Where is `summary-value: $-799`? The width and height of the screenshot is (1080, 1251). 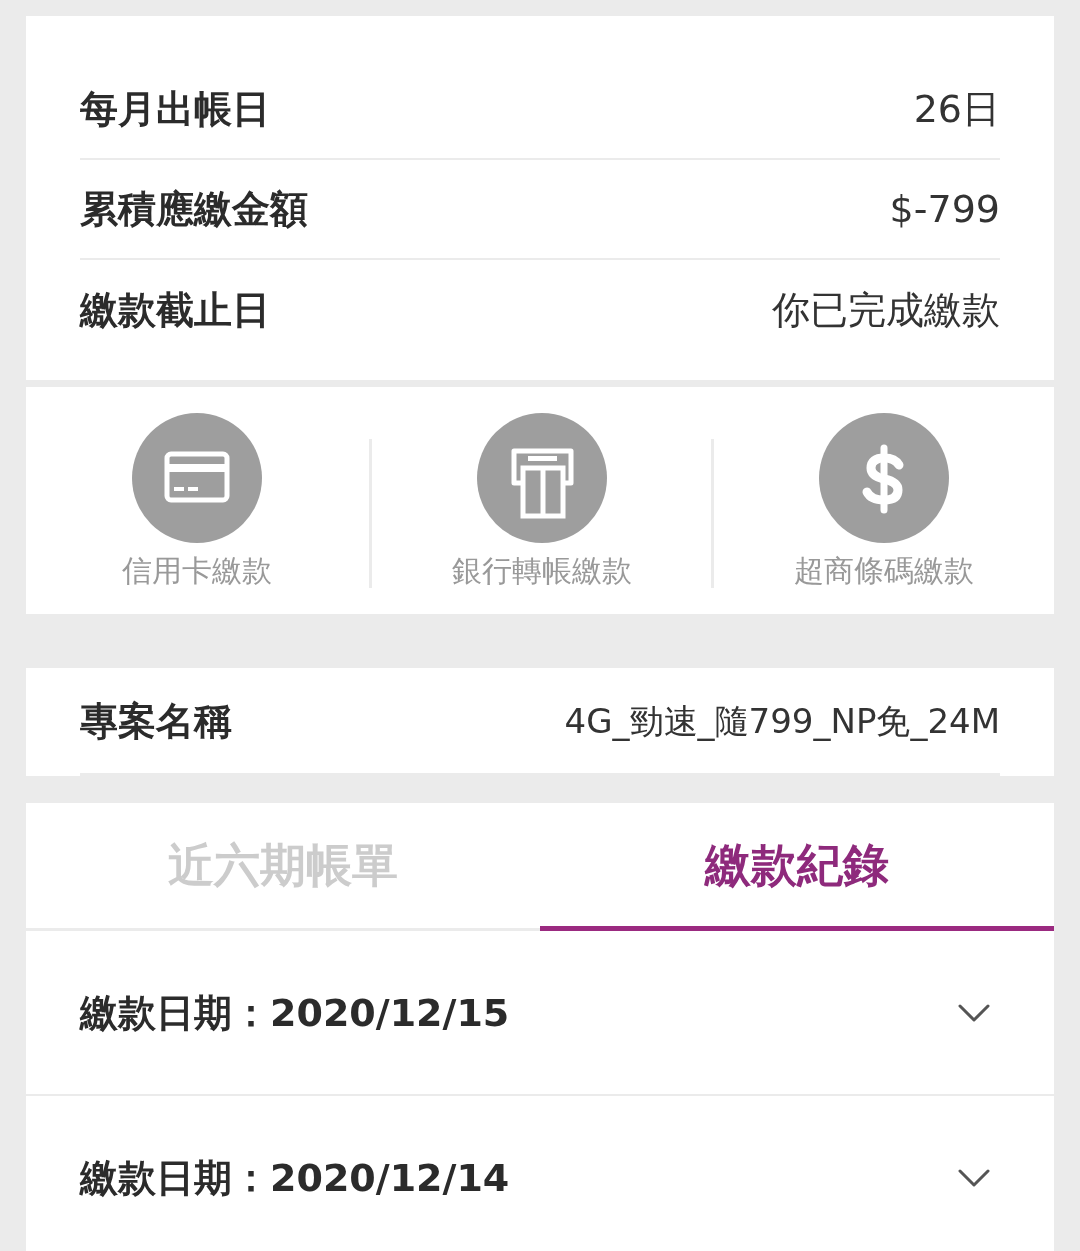 summary-value: $-799 is located at coordinates (944, 209).